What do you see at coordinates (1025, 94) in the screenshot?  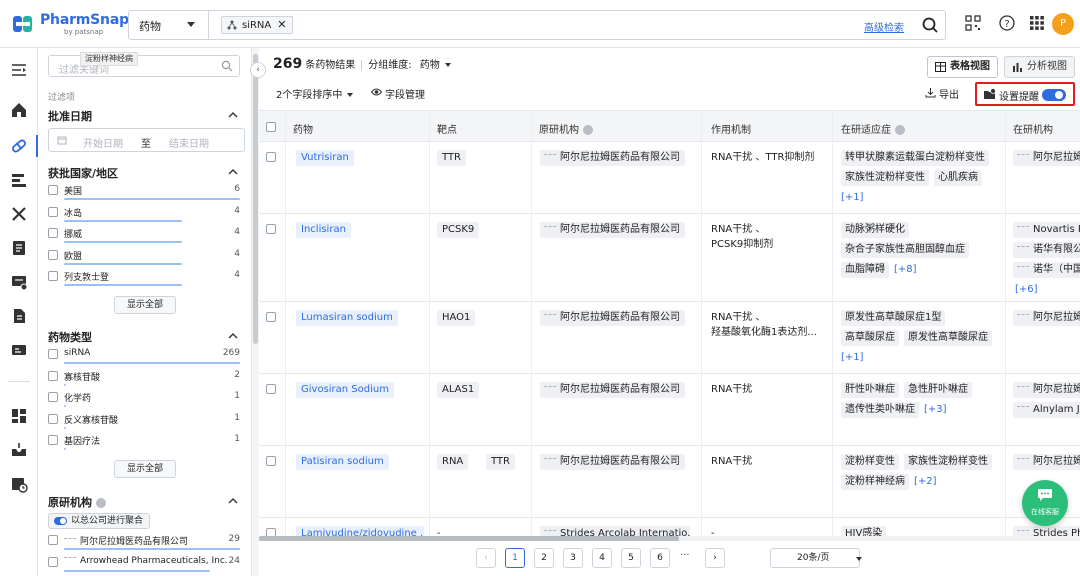 I see `set-alert-control: 设置提醒` at bounding box center [1025, 94].